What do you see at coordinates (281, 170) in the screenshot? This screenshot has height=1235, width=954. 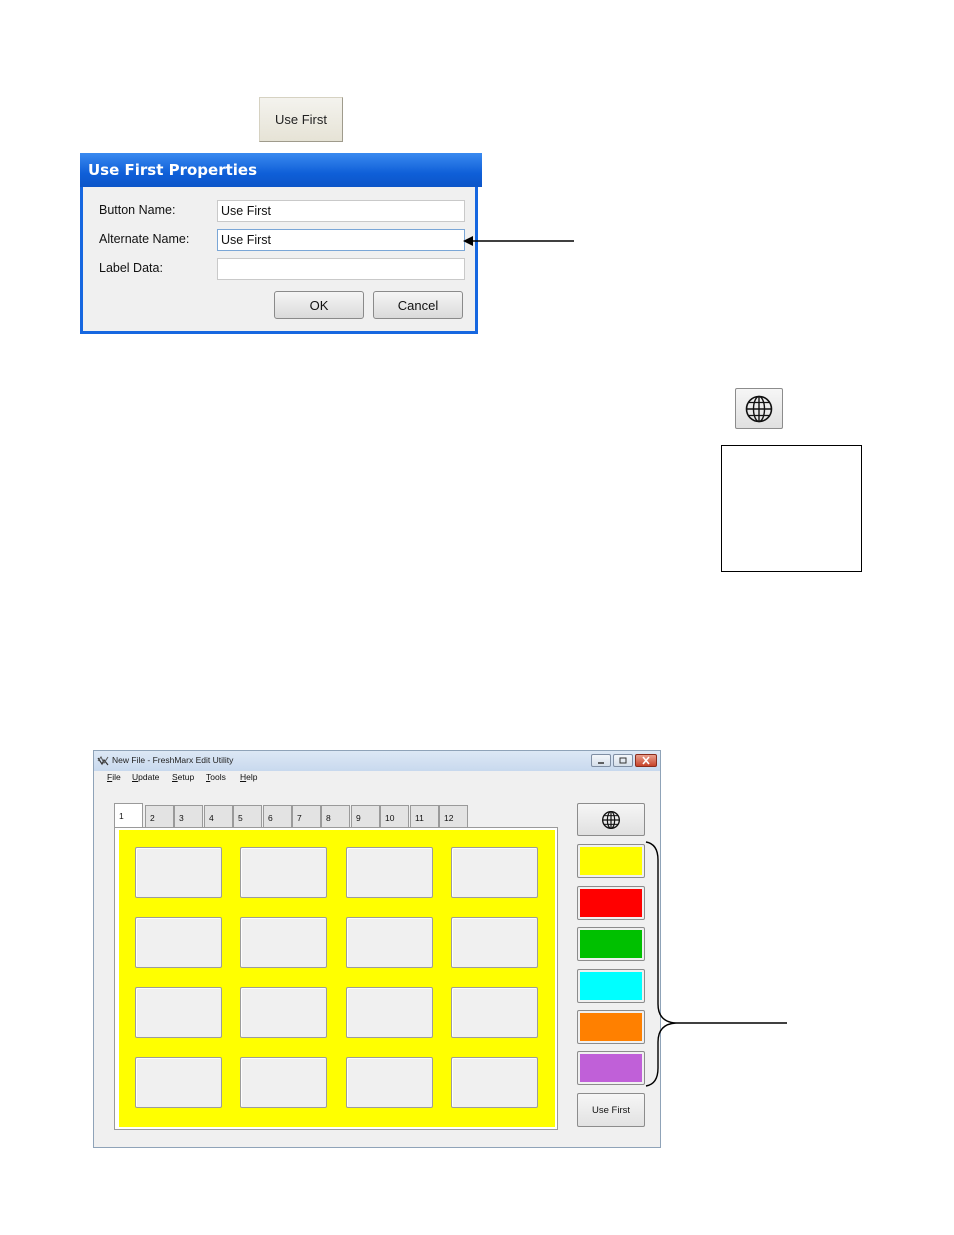 I see `dialog-title: Use First Properties` at bounding box center [281, 170].